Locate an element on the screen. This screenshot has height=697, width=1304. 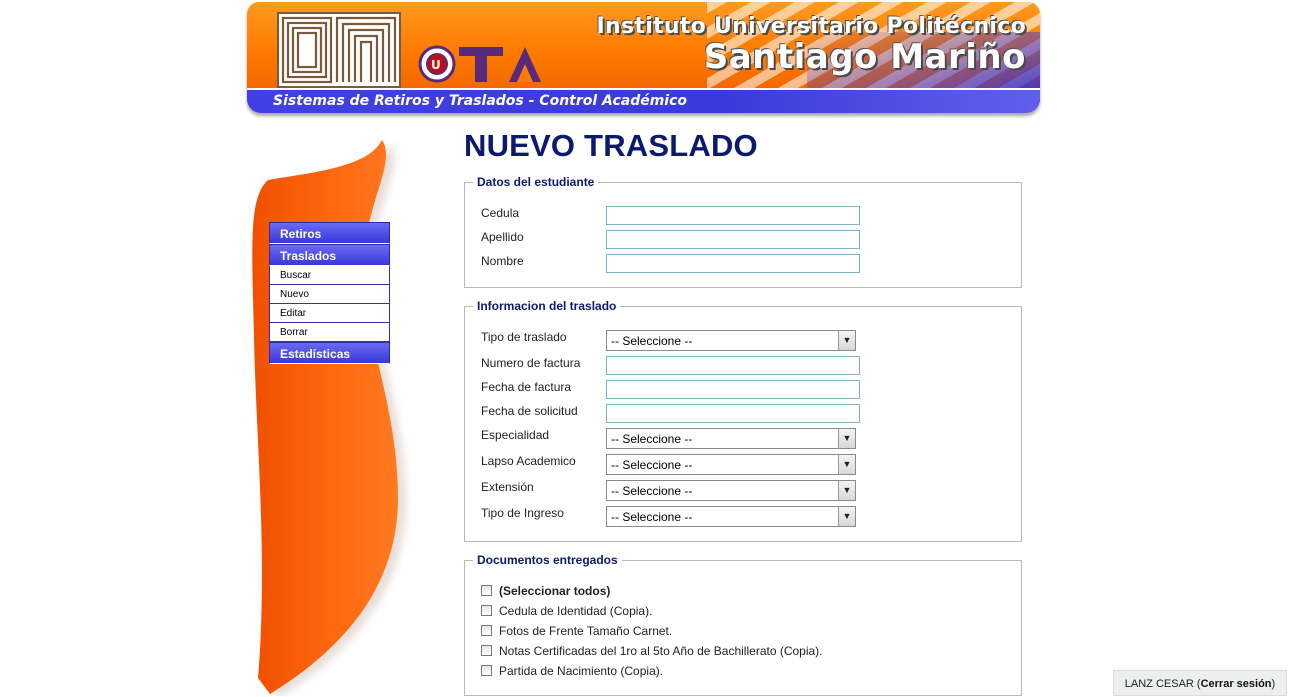
menu-traslados: Traslados is located at coordinates (329, 255).